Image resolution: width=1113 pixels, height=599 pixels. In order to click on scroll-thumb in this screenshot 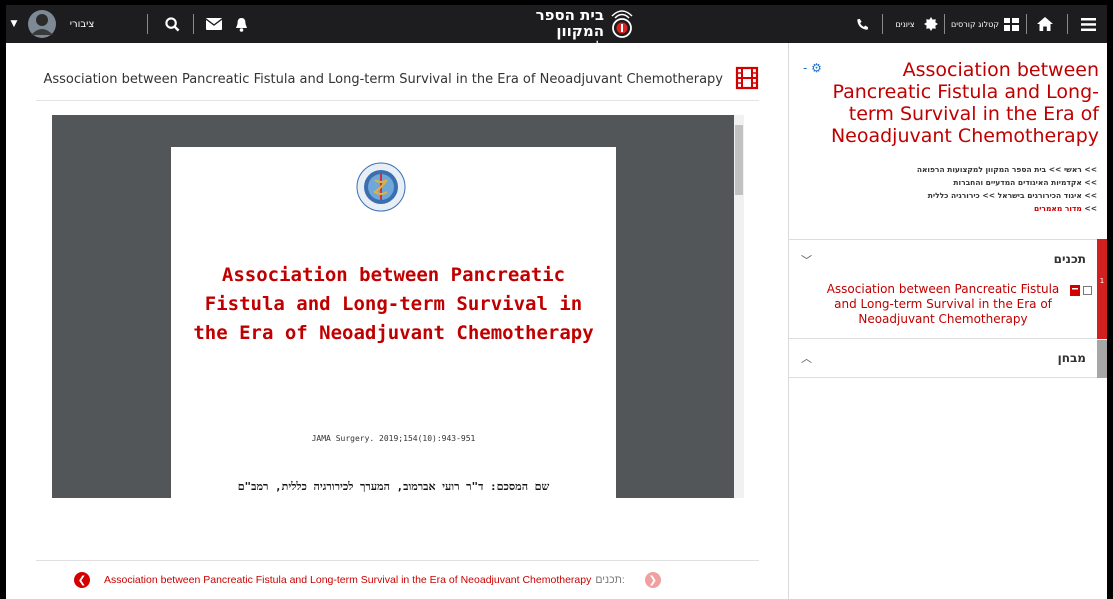, I will do `click(739, 160)`.